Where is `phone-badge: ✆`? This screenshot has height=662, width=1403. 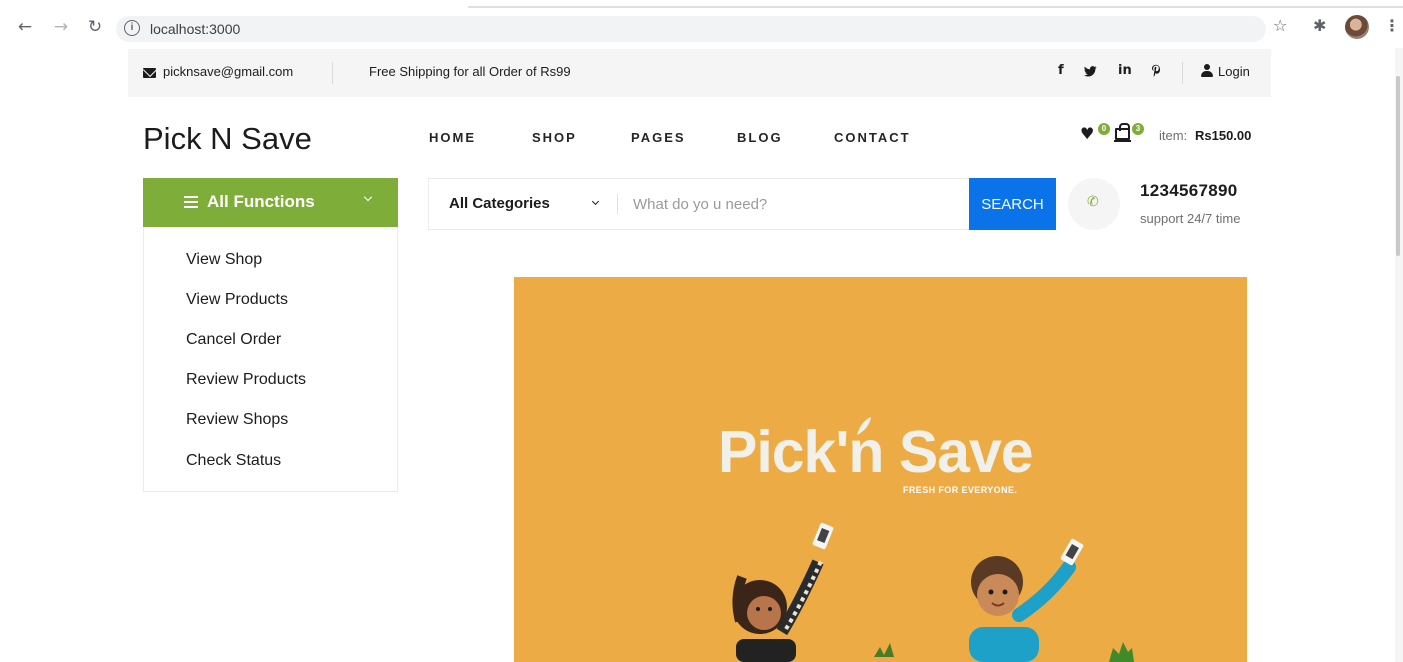
phone-badge: ✆ is located at coordinates (1094, 204).